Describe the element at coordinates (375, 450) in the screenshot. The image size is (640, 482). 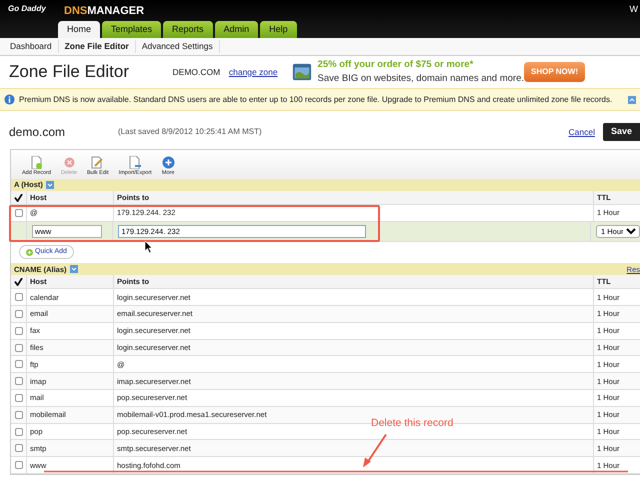
I see `annotation-arrow` at that location.